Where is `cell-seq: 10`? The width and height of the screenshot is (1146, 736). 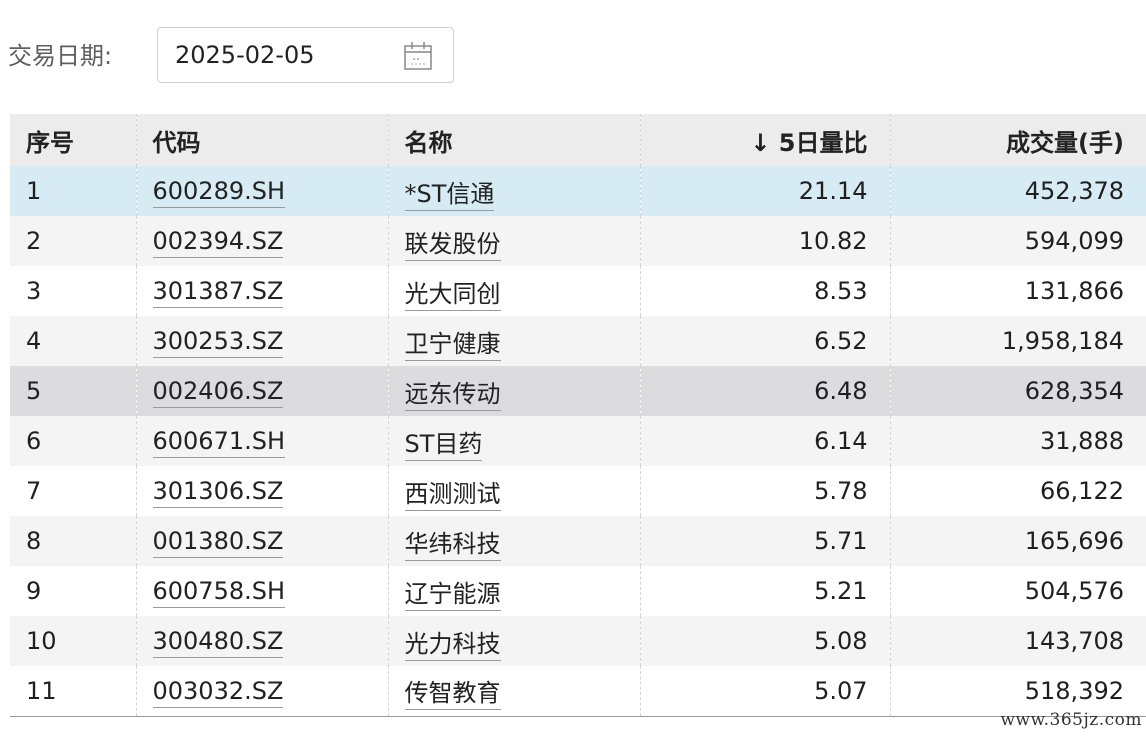
cell-seq: 10 is located at coordinates (73, 641).